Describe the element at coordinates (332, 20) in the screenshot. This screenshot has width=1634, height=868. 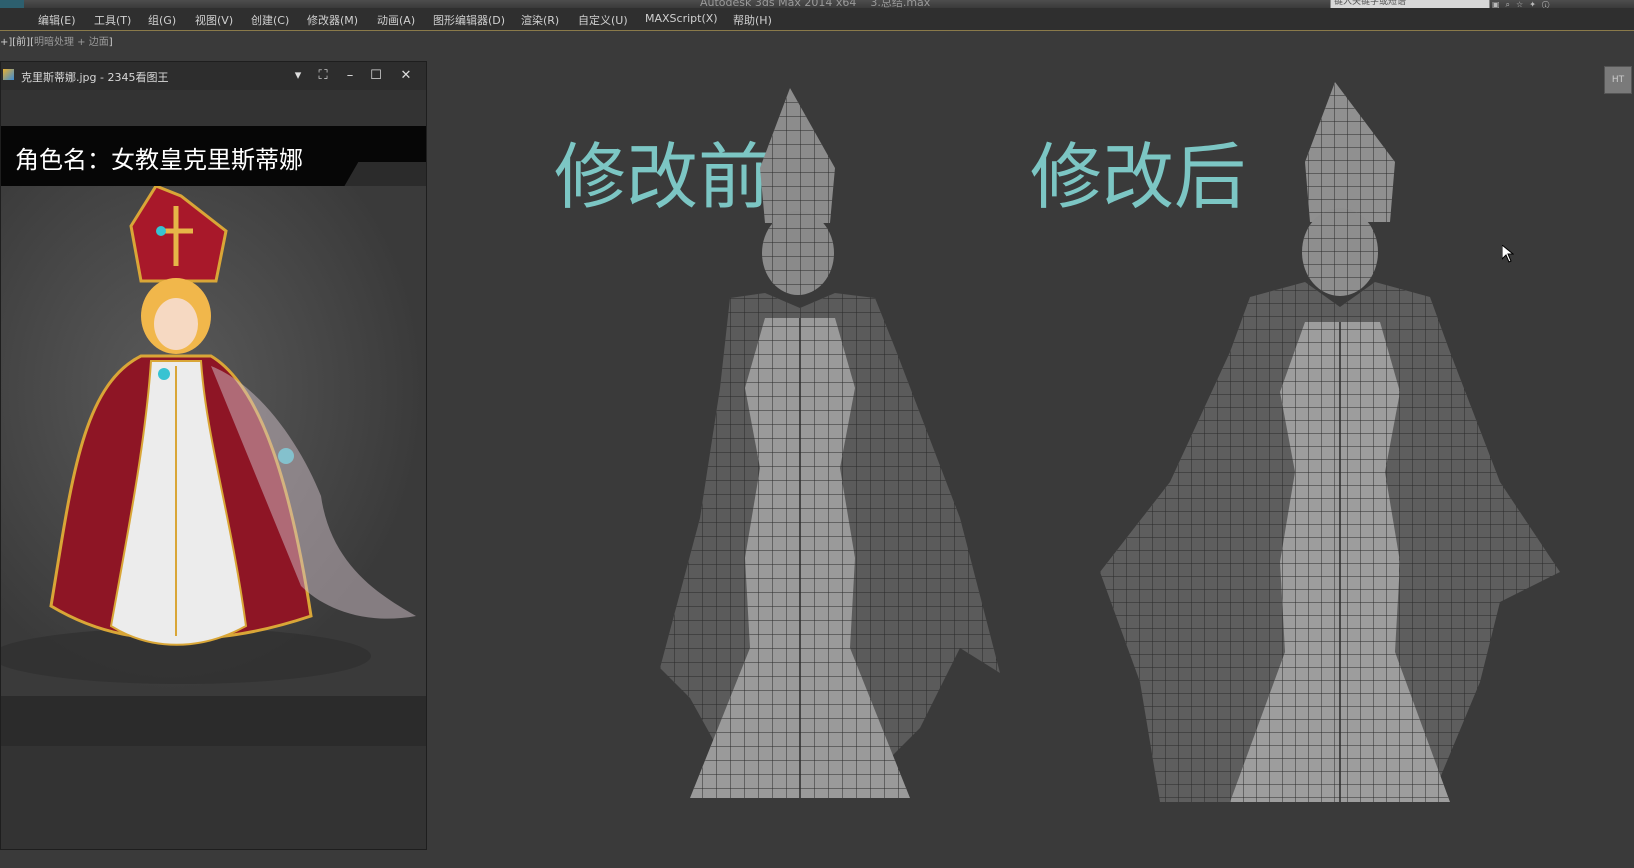
I see `menu-modifiers: 修改器(M)` at that location.